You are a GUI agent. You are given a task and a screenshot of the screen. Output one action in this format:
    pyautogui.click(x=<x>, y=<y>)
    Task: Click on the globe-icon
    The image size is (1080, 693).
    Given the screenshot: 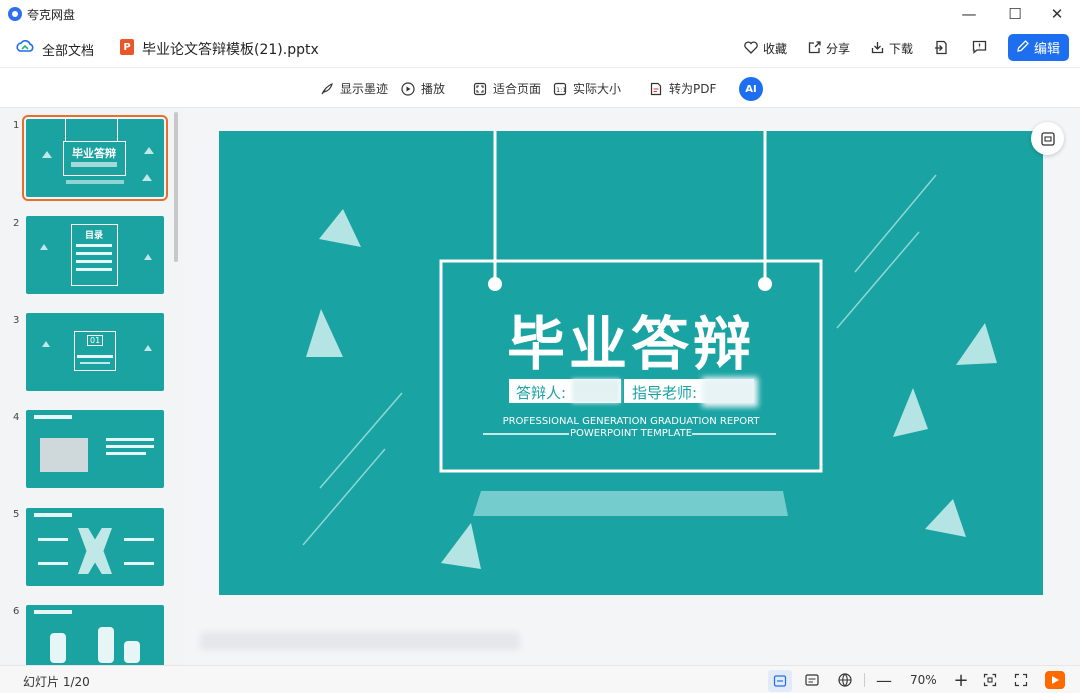 What is the action you would take?
    pyautogui.click(x=845, y=680)
    